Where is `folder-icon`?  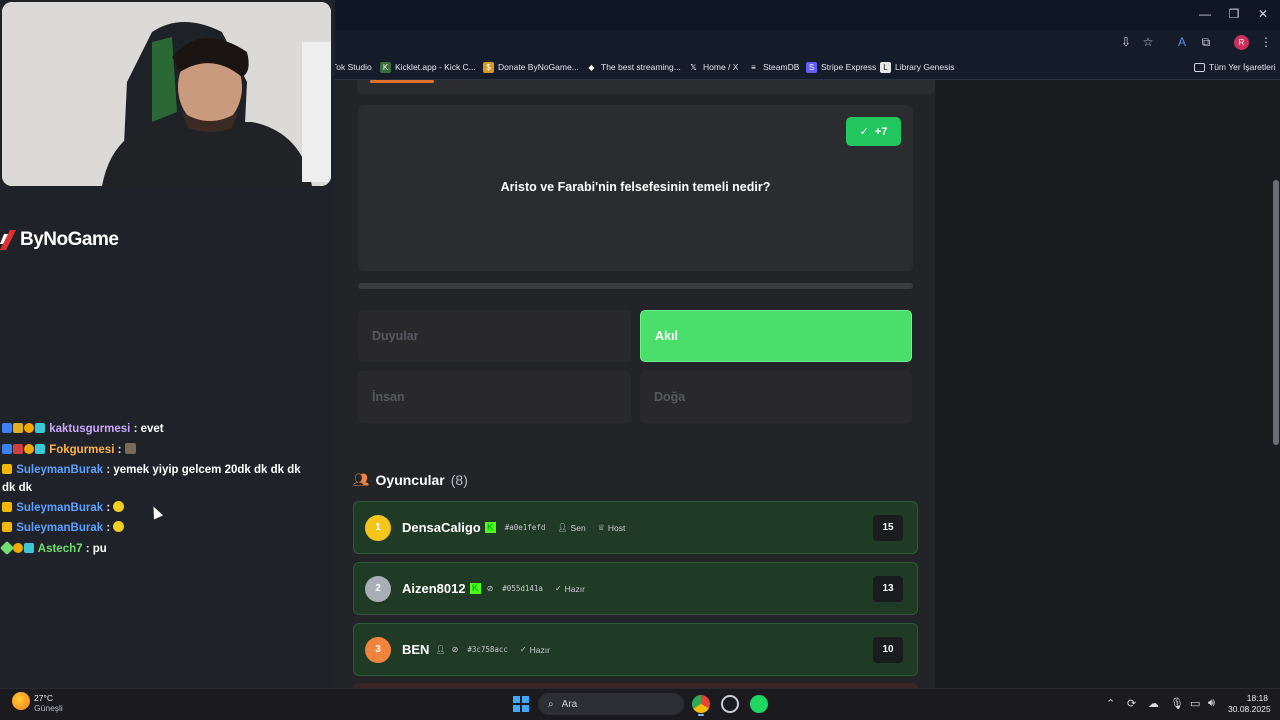
folder-icon is located at coordinates (1199, 67).